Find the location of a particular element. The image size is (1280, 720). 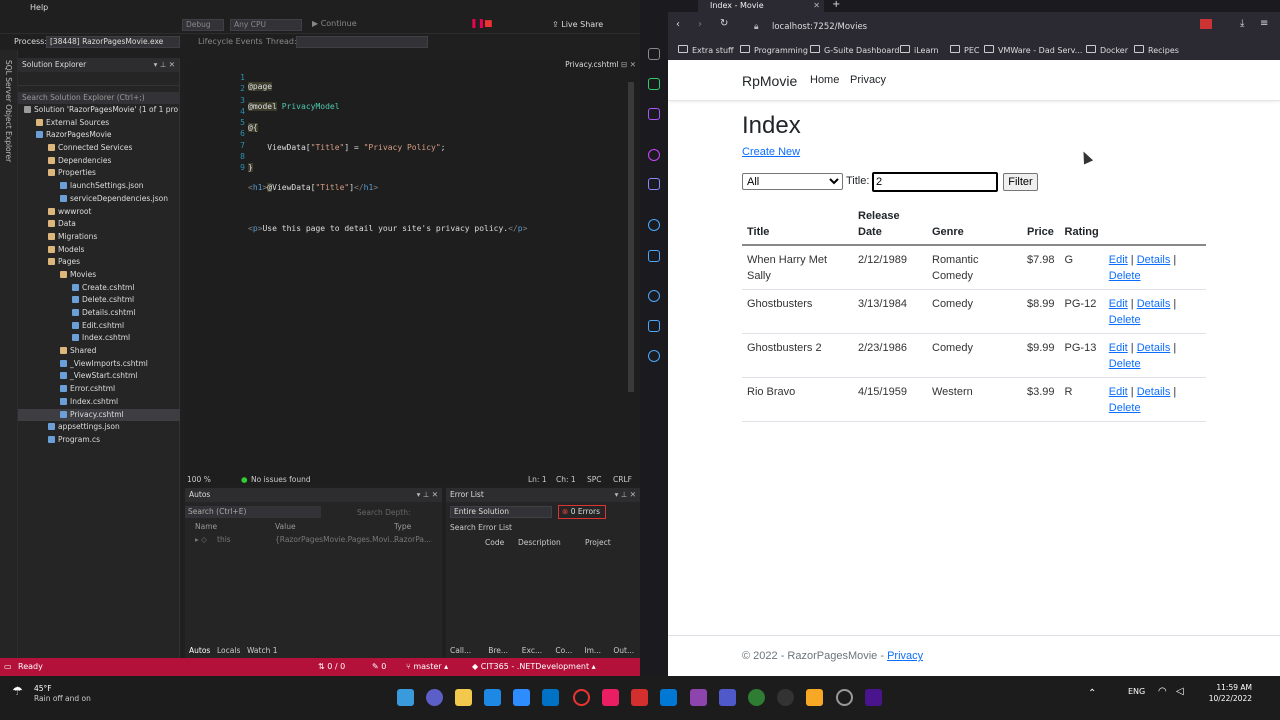

forward-icon: › is located at coordinates (700, 24).